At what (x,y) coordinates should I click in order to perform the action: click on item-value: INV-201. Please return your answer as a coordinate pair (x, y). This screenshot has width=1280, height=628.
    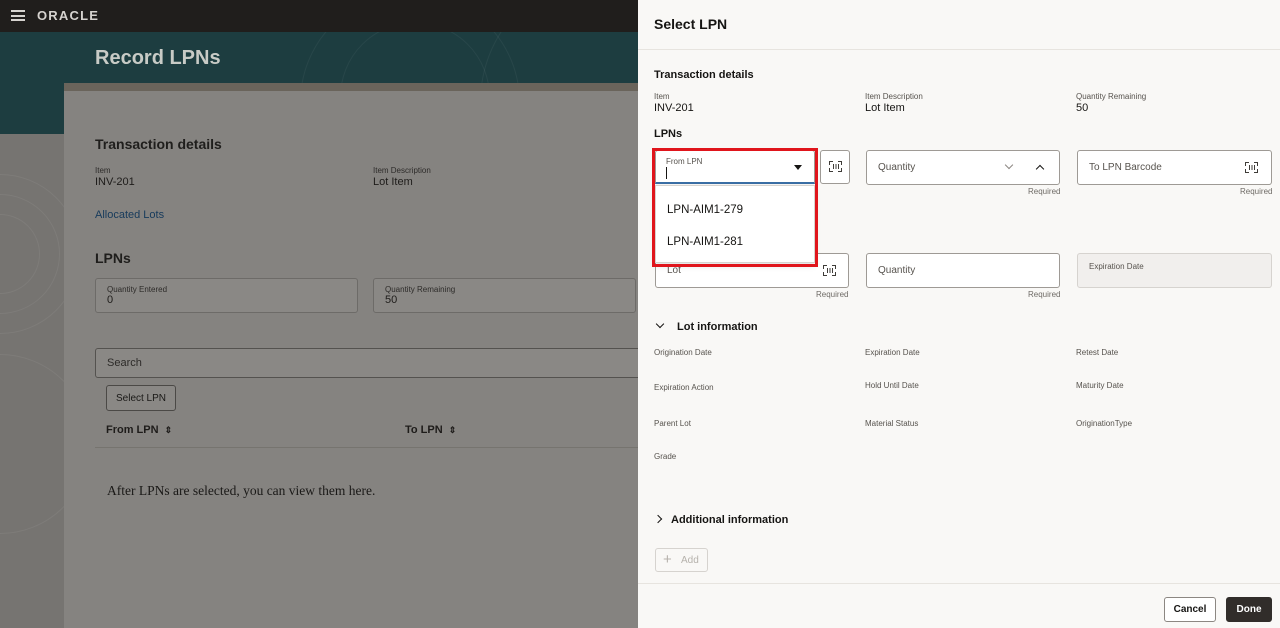
    Looking at the image, I should click on (115, 182).